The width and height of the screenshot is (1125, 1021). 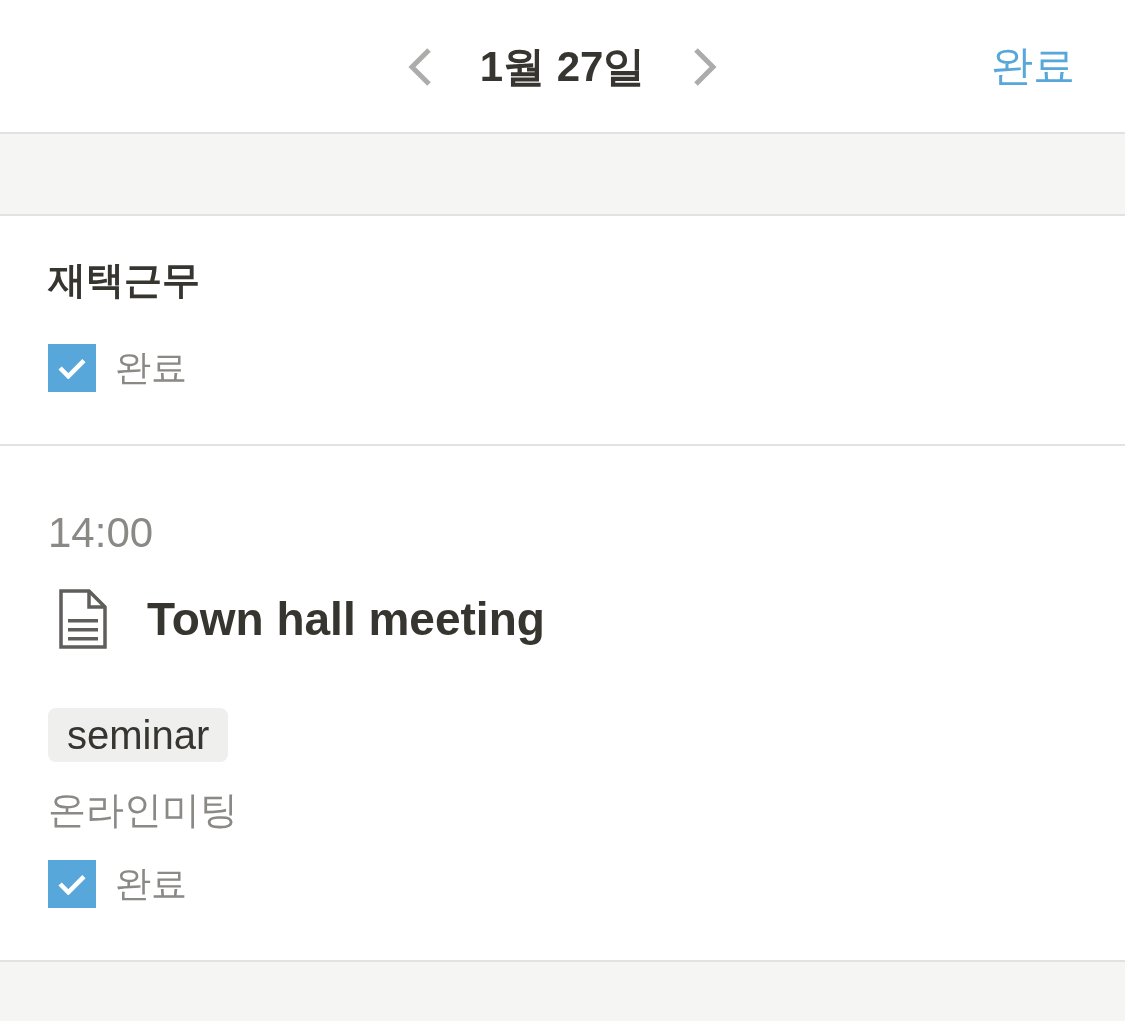 What do you see at coordinates (419, 67) in the screenshot?
I see `chevron-left-icon` at bounding box center [419, 67].